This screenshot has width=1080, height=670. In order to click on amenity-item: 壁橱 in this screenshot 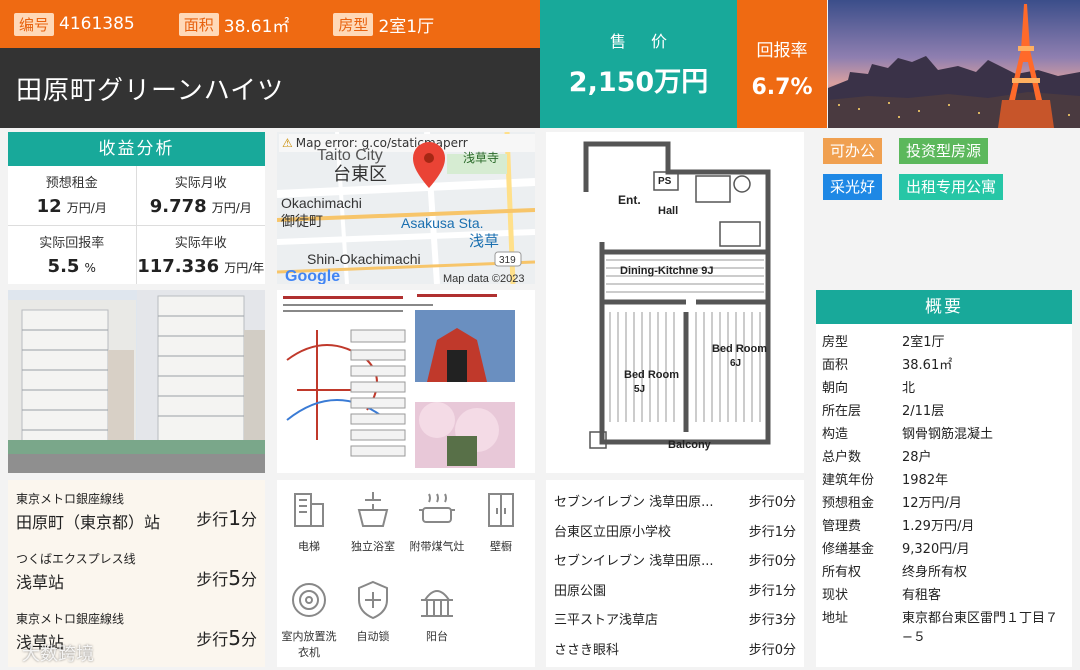, I will do `click(501, 522)`.